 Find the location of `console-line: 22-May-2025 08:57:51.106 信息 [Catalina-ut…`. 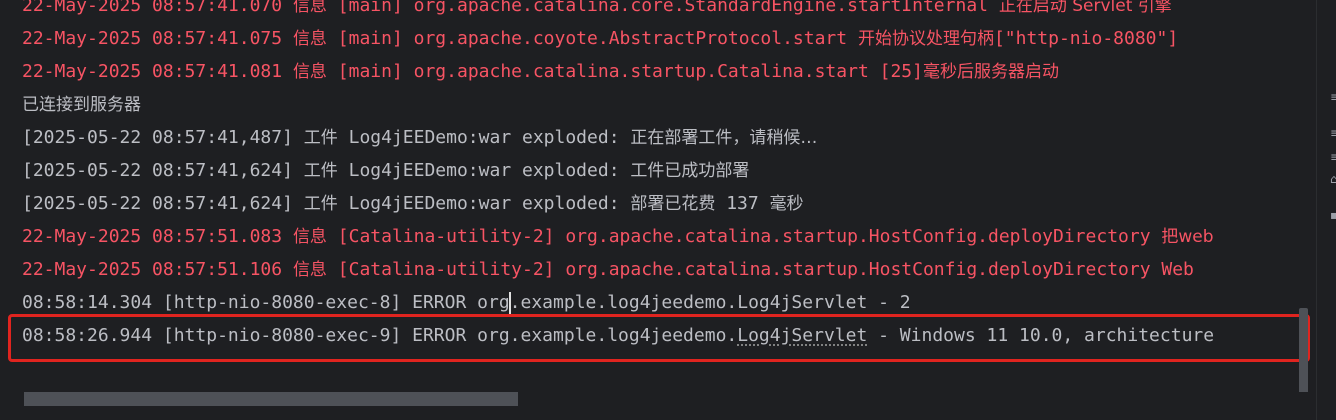

console-line: 22-May-2025 08:57:51.106 信息 [Catalina-ut… is located at coordinates (667, 269).